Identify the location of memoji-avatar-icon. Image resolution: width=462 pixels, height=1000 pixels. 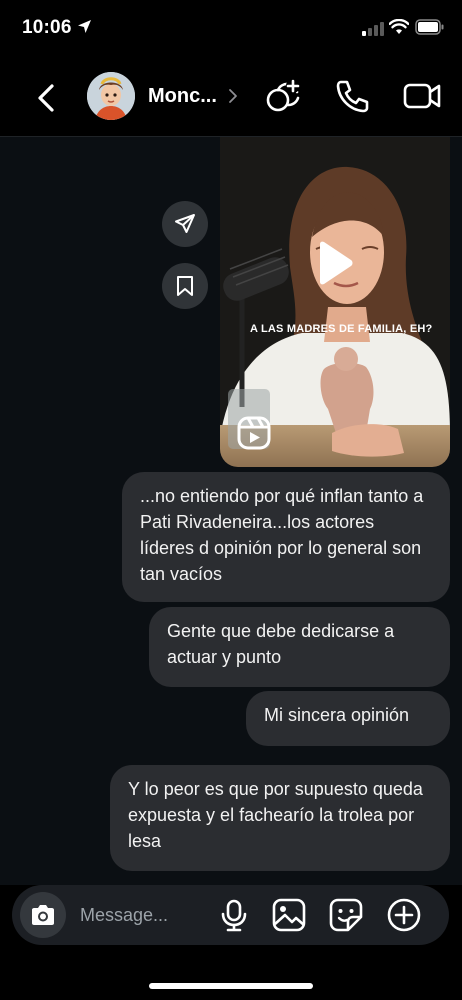
(111, 96).